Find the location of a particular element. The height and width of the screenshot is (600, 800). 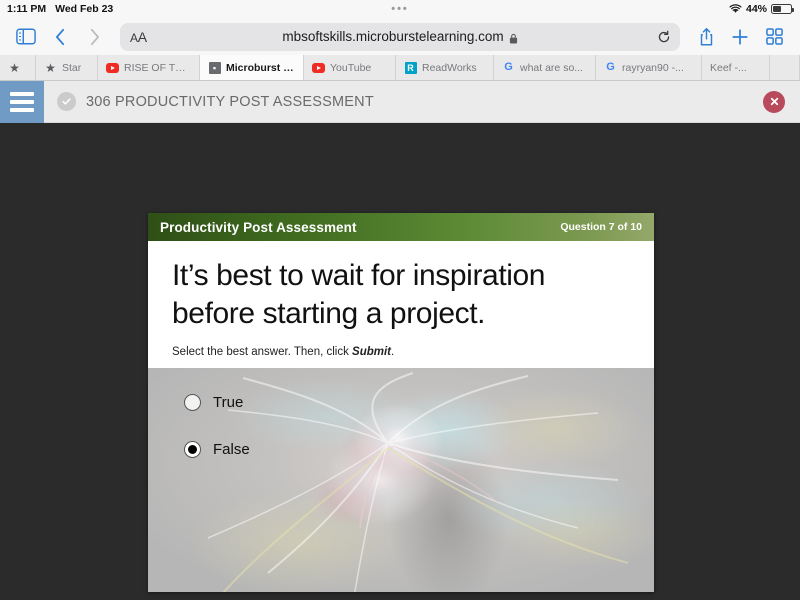

ipad-status-bar: 1:11 PM Wed Feb 23 ••• 44% is located at coordinates (400, 9).